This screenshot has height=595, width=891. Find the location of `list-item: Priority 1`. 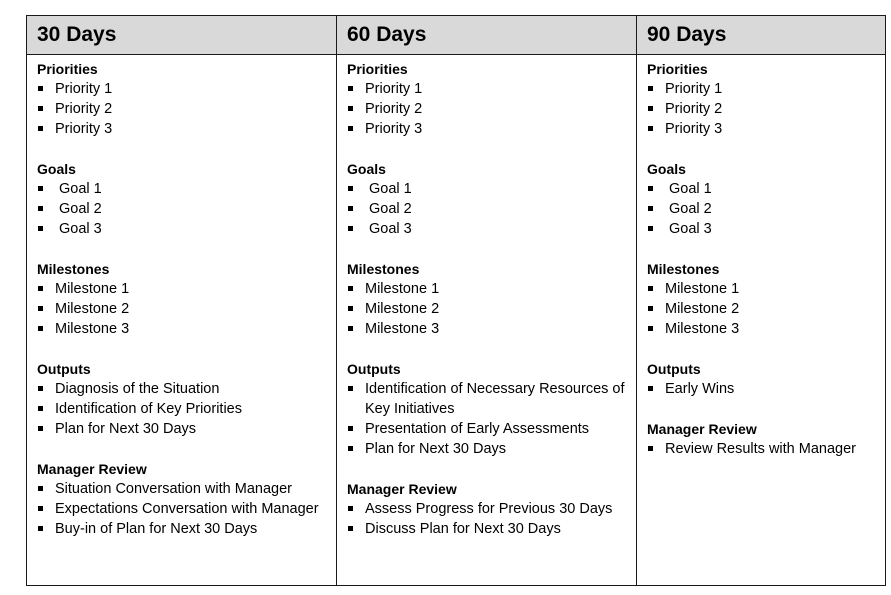

list-item: Priority 1 is located at coordinates (763, 89).